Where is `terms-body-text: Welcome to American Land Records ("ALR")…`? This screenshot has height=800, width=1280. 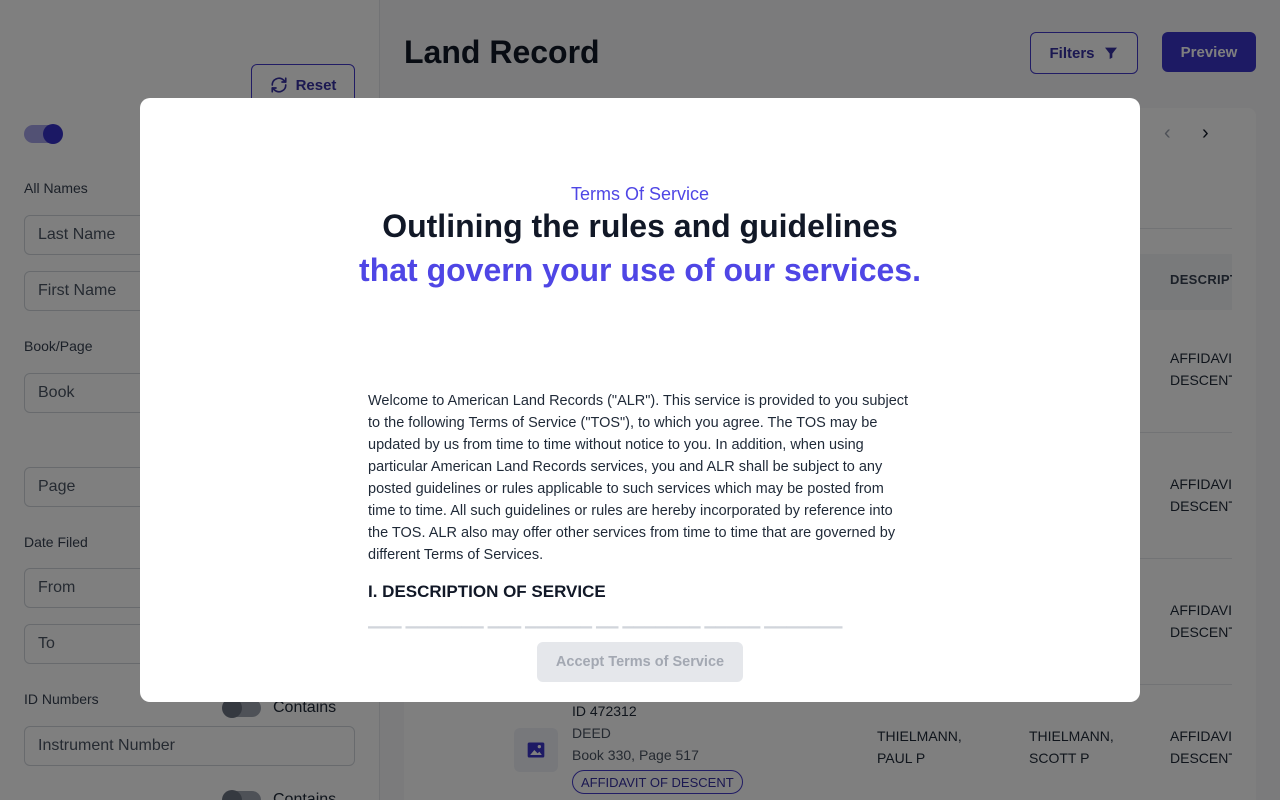
terms-body-text: Welcome to American Land Records ("ALR")… is located at coordinates (638, 478).